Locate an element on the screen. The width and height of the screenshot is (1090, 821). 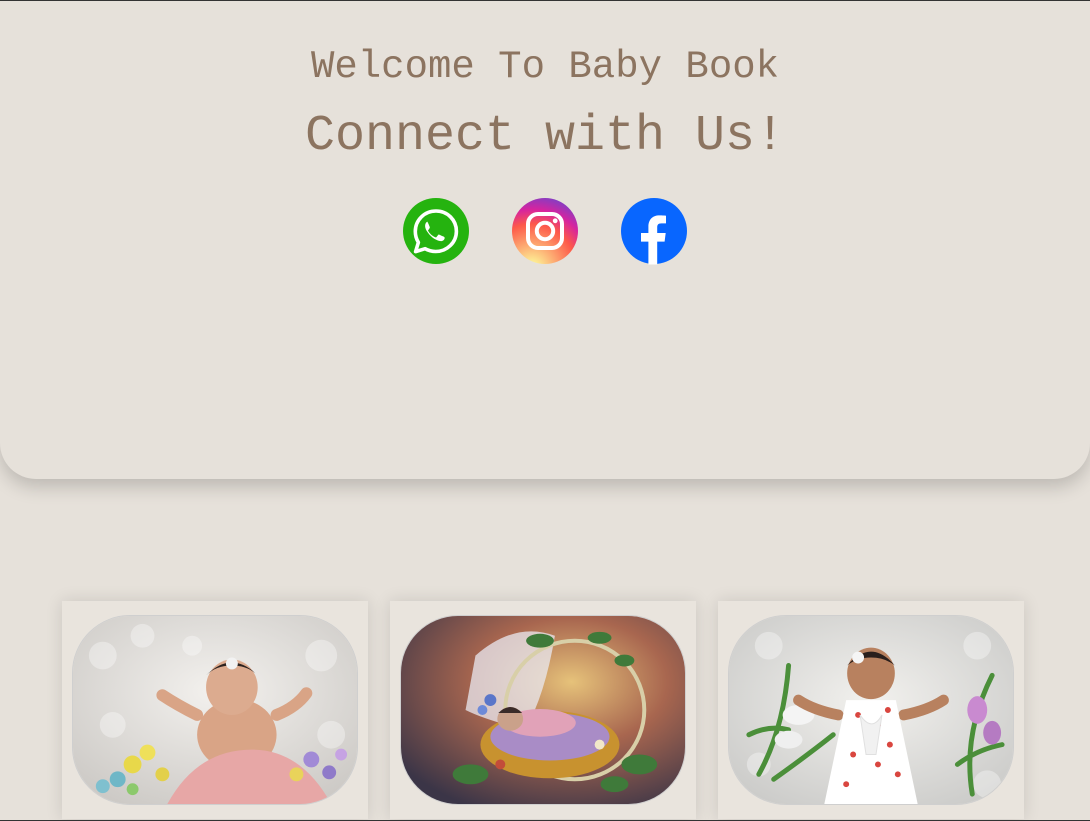
instagram-link is located at coordinates (545, 231).